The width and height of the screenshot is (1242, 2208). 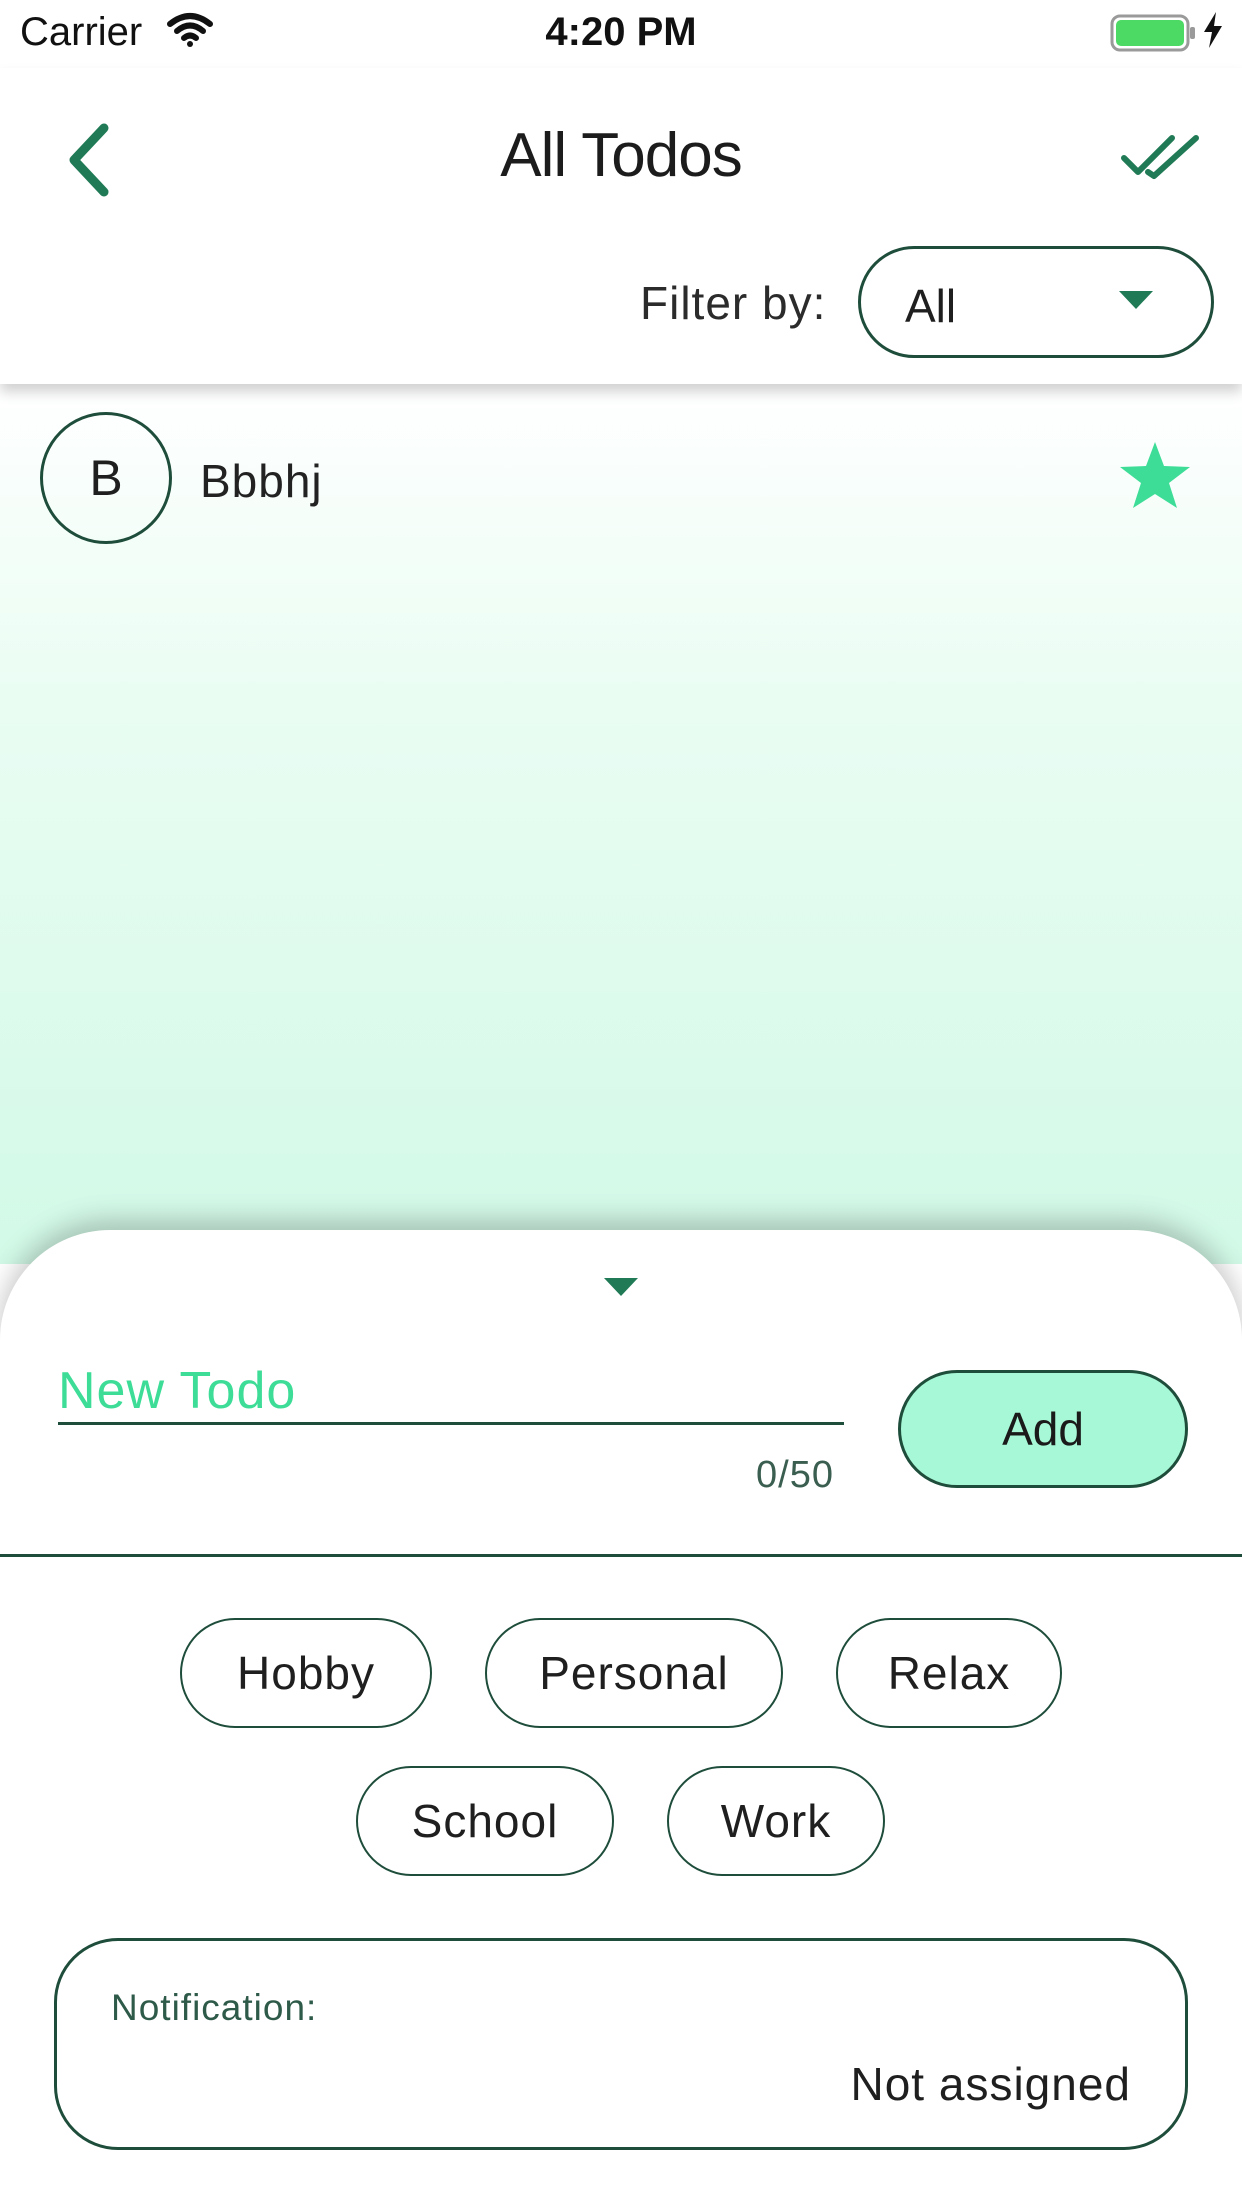 I want to click on input-underline, so click(x=451, y=1423).